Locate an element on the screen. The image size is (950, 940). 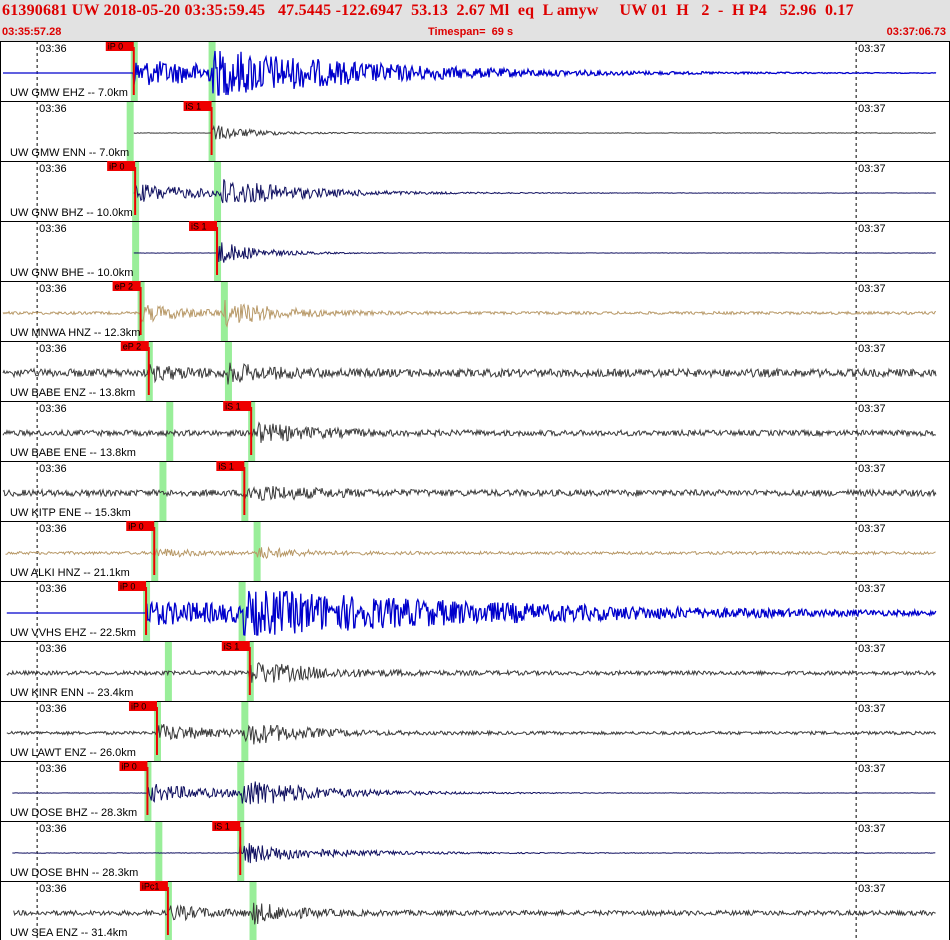
station-label: UW GMW ENN -- 7.0km is located at coordinates (69, 153).